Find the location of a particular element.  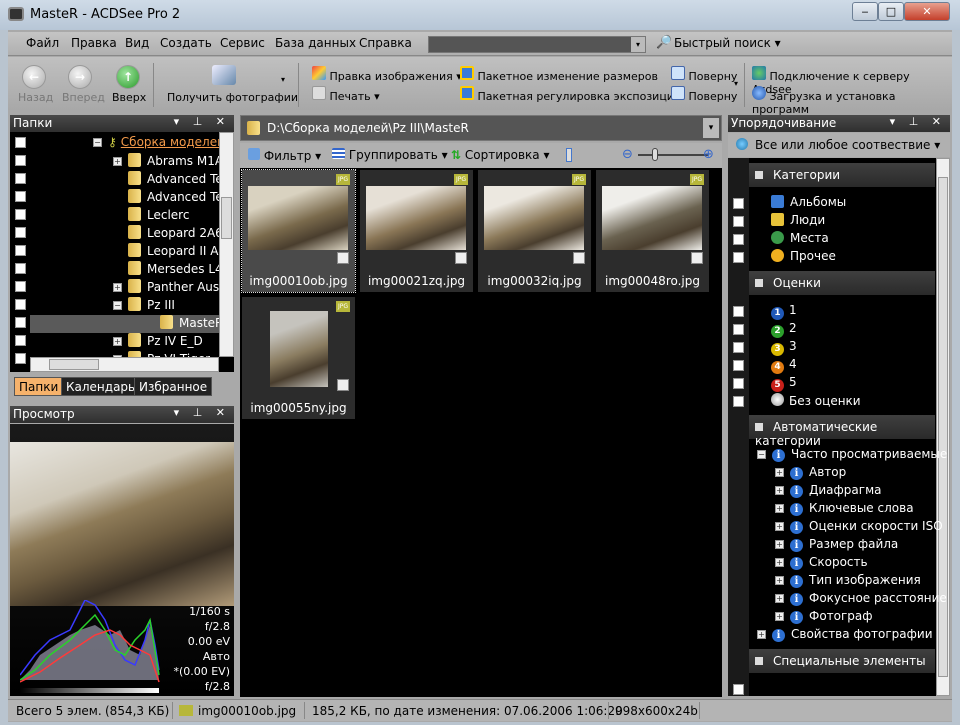

thumbnail: JPG img00010ob.jpg is located at coordinates (298, 231).